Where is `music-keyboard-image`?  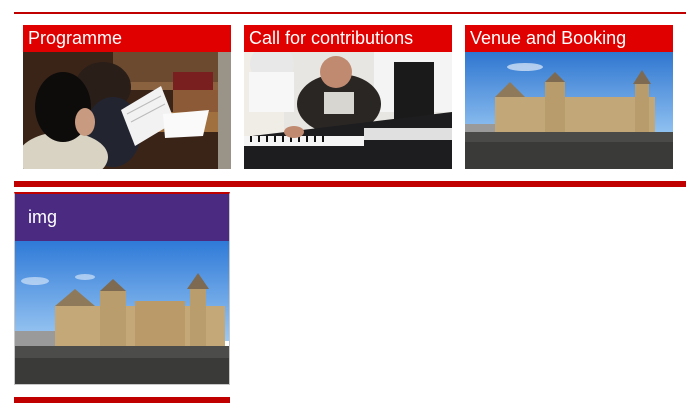
music-keyboard-image is located at coordinates (348, 110).